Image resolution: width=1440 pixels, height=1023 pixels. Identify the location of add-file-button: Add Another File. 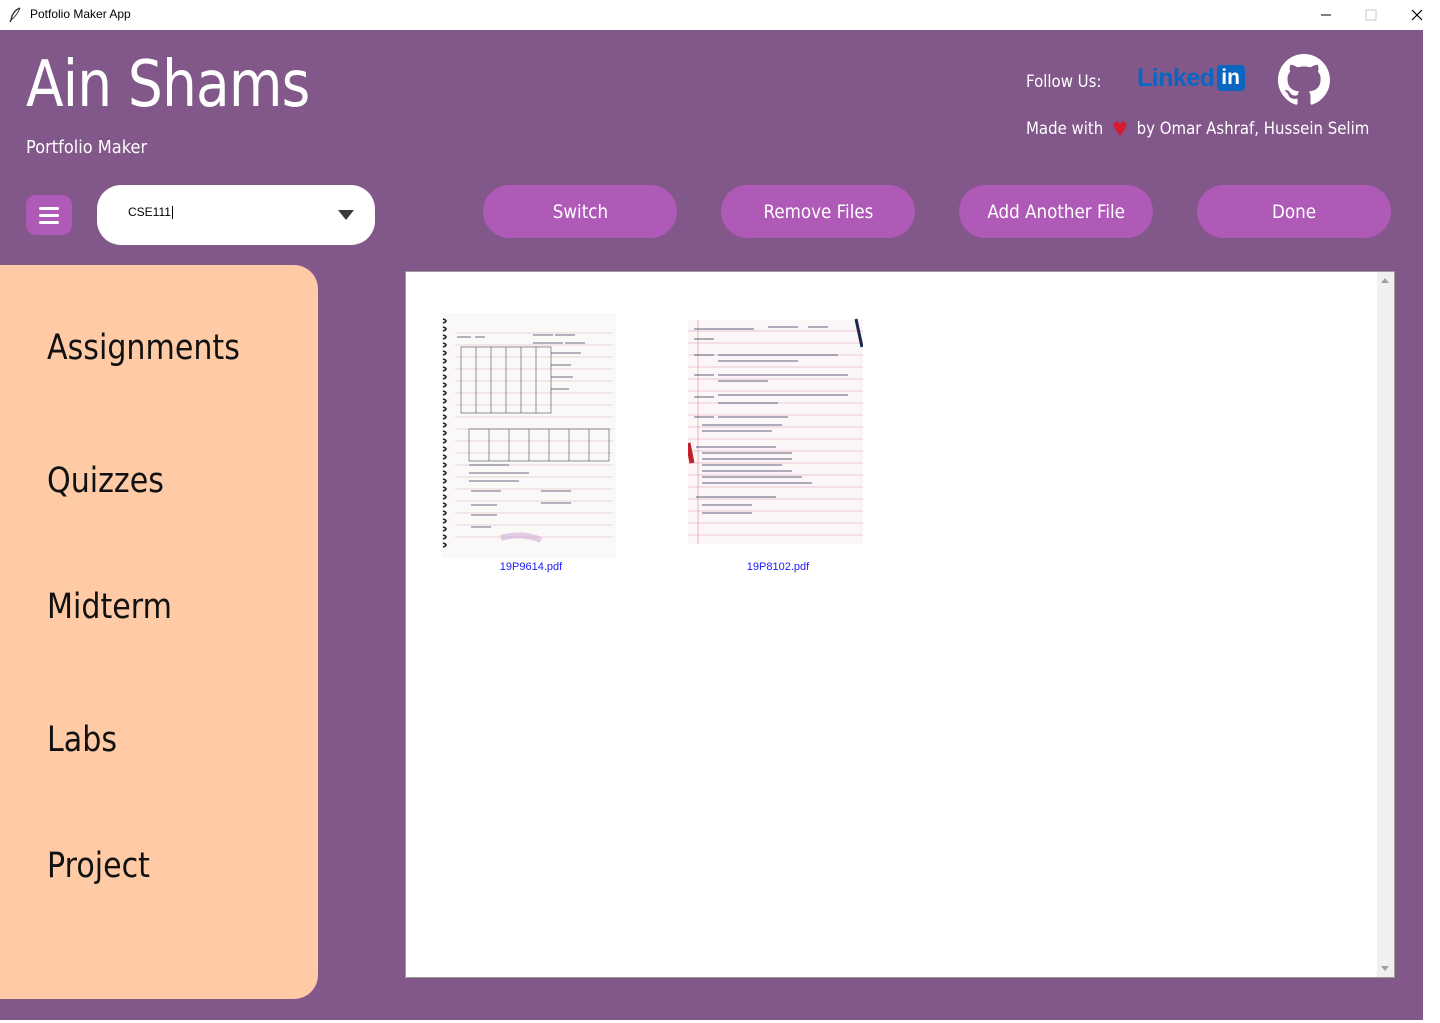
(1056, 211).